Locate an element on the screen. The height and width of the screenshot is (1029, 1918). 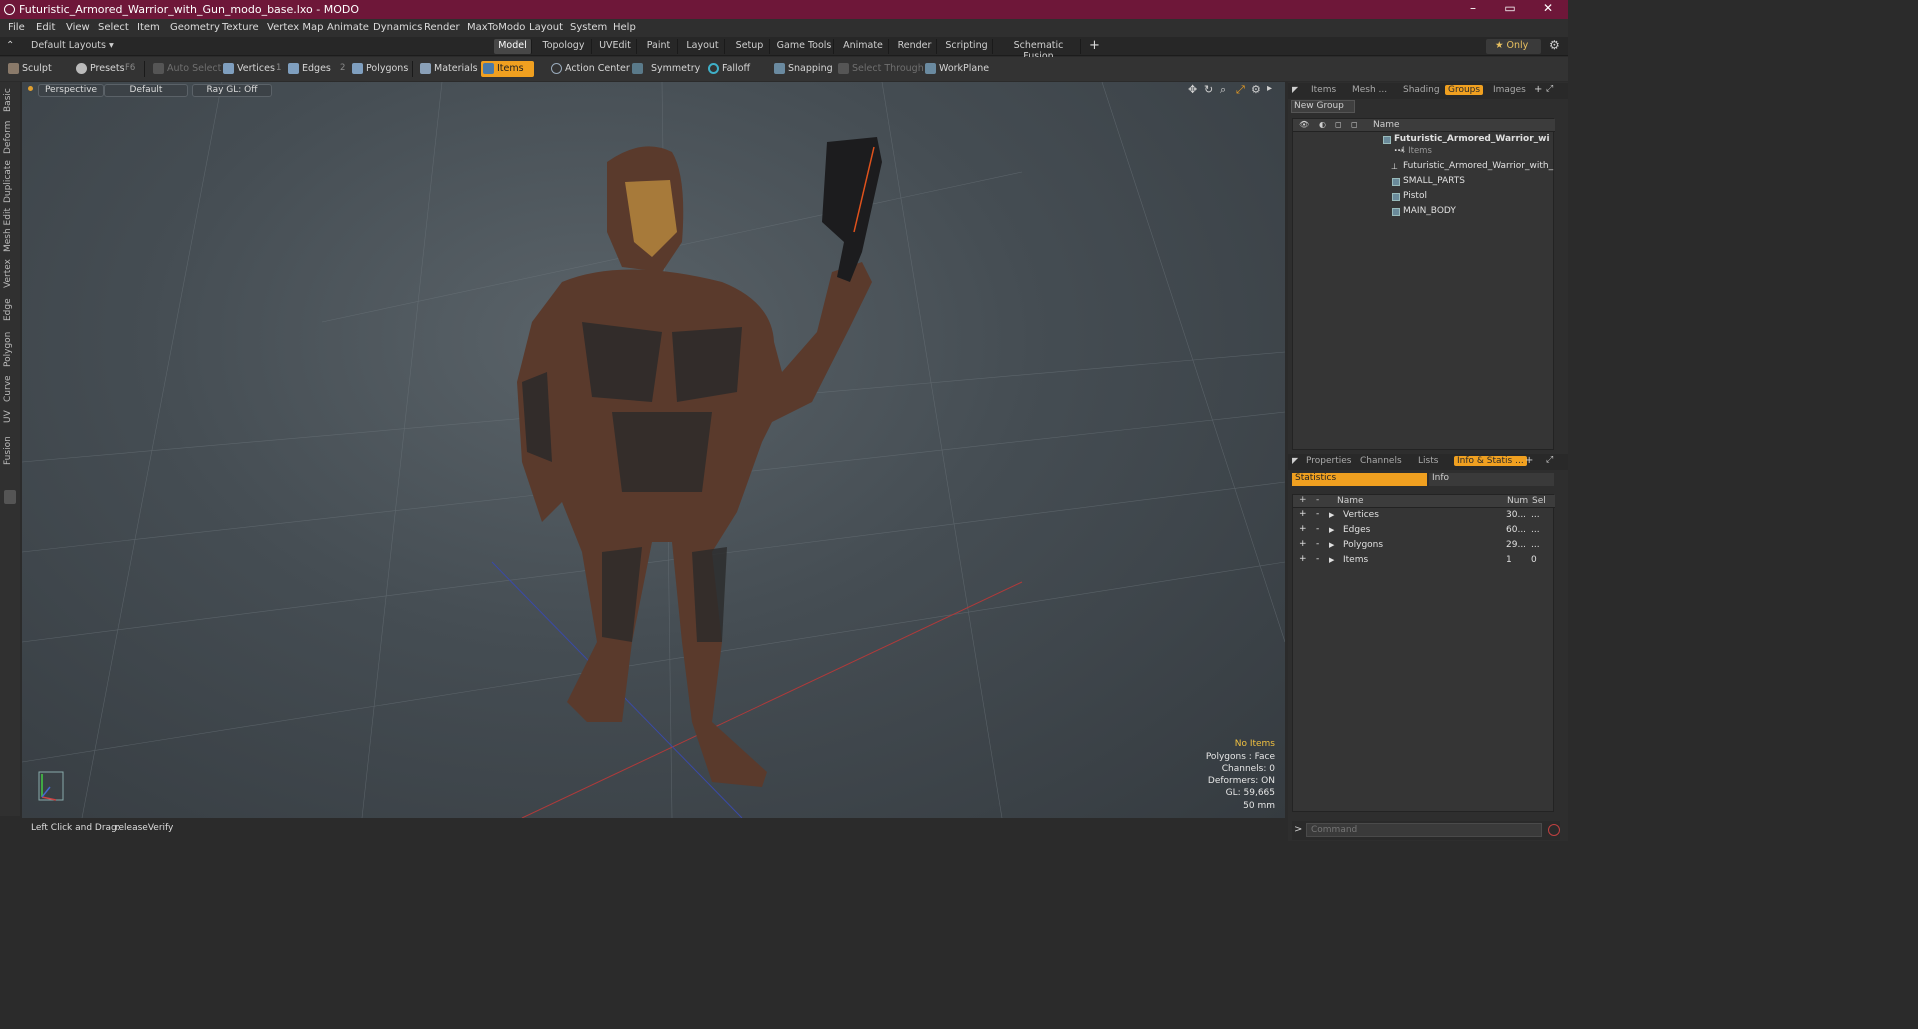
vertices-button: Vertices is located at coordinates (248, 69).